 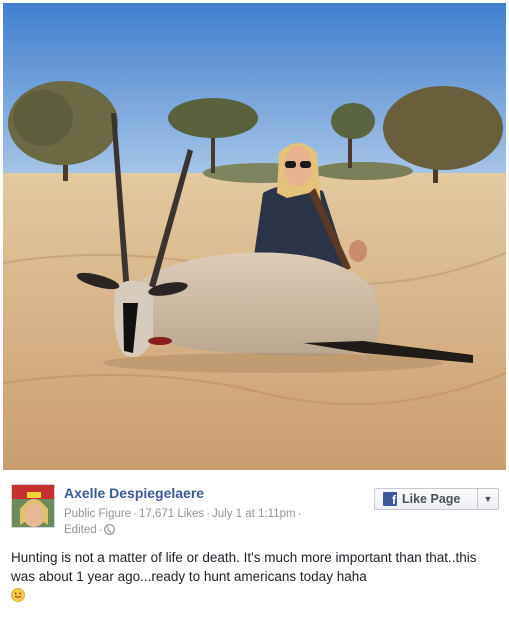 I want to click on like-page-button: f Like Page ▼, so click(x=436, y=499).